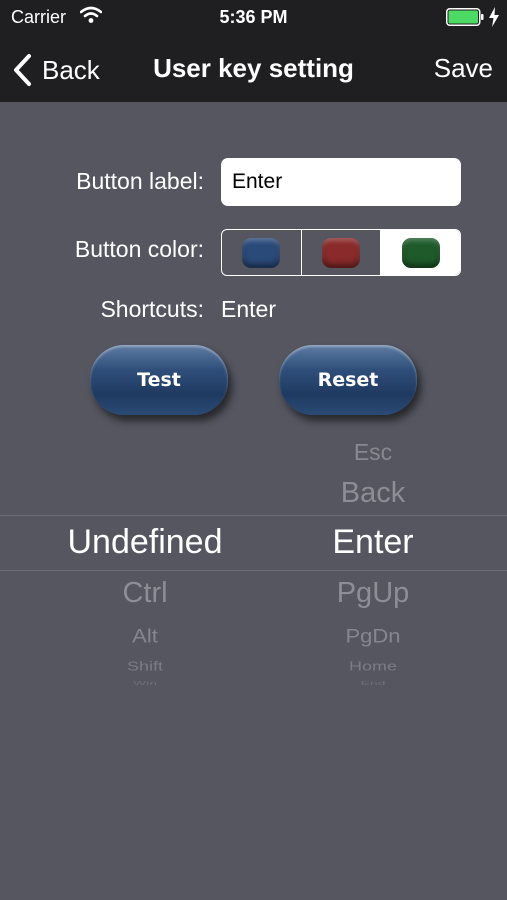 The height and width of the screenshot is (900, 507). What do you see at coordinates (145, 542) in the screenshot?
I see `modifier-option-selected: Undefined` at bounding box center [145, 542].